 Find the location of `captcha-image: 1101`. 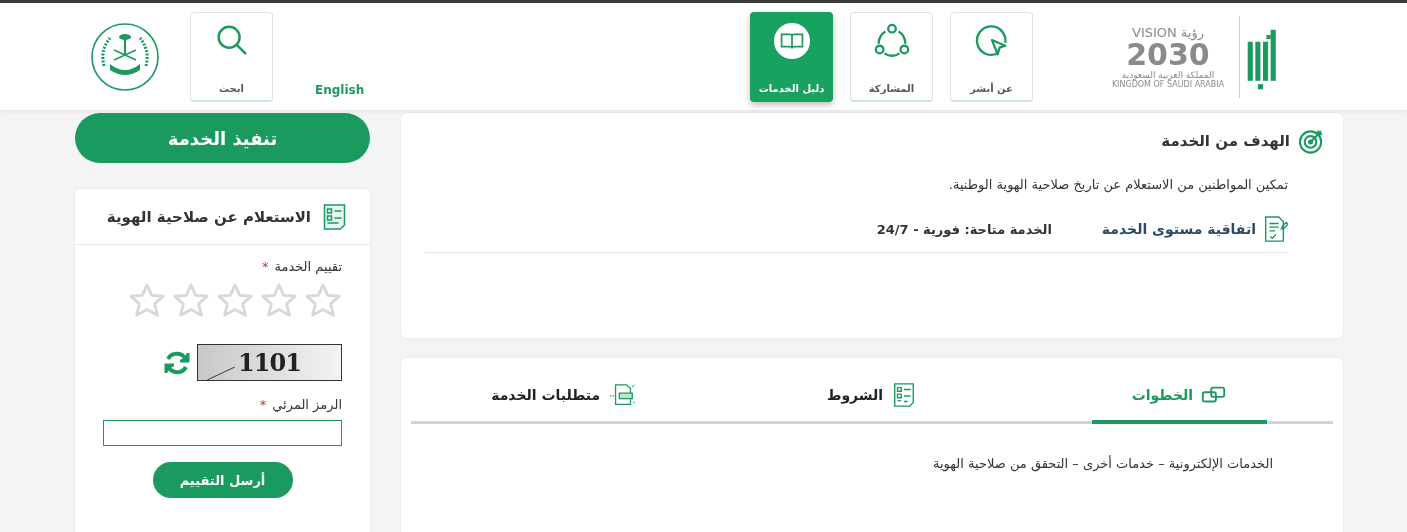

captcha-image: 1101 is located at coordinates (269, 362).